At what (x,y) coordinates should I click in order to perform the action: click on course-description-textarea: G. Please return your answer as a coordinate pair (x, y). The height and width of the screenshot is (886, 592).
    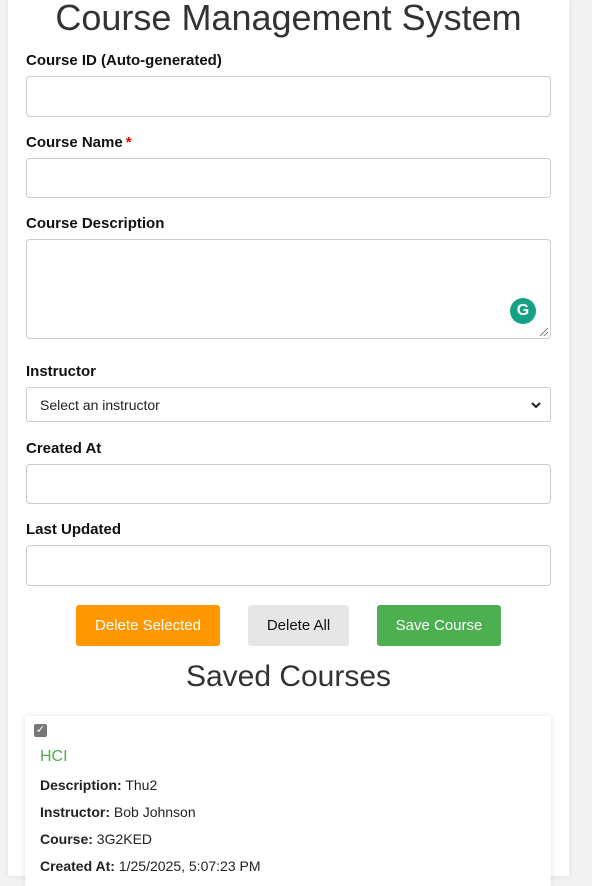
    Looking at the image, I should click on (288, 289).